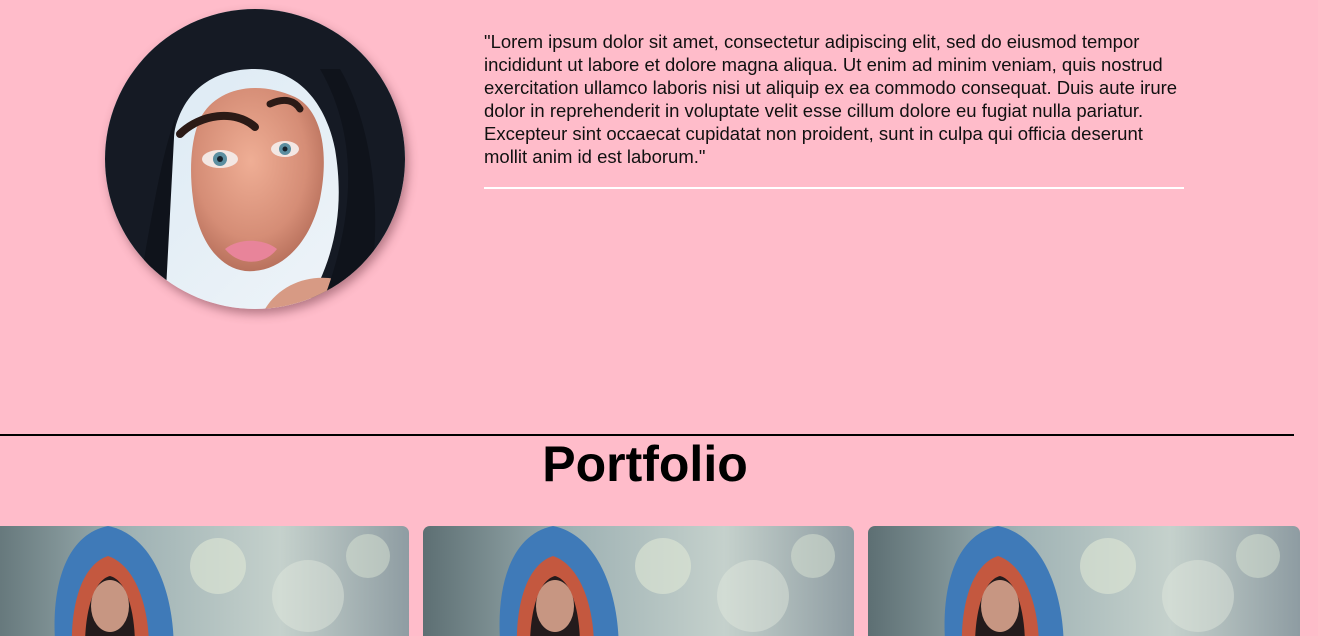 This screenshot has height=636, width=1318. Describe the element at coordinates (645, 464) in the screenshot. I see `portfolio-title: Portfolio` at that location.